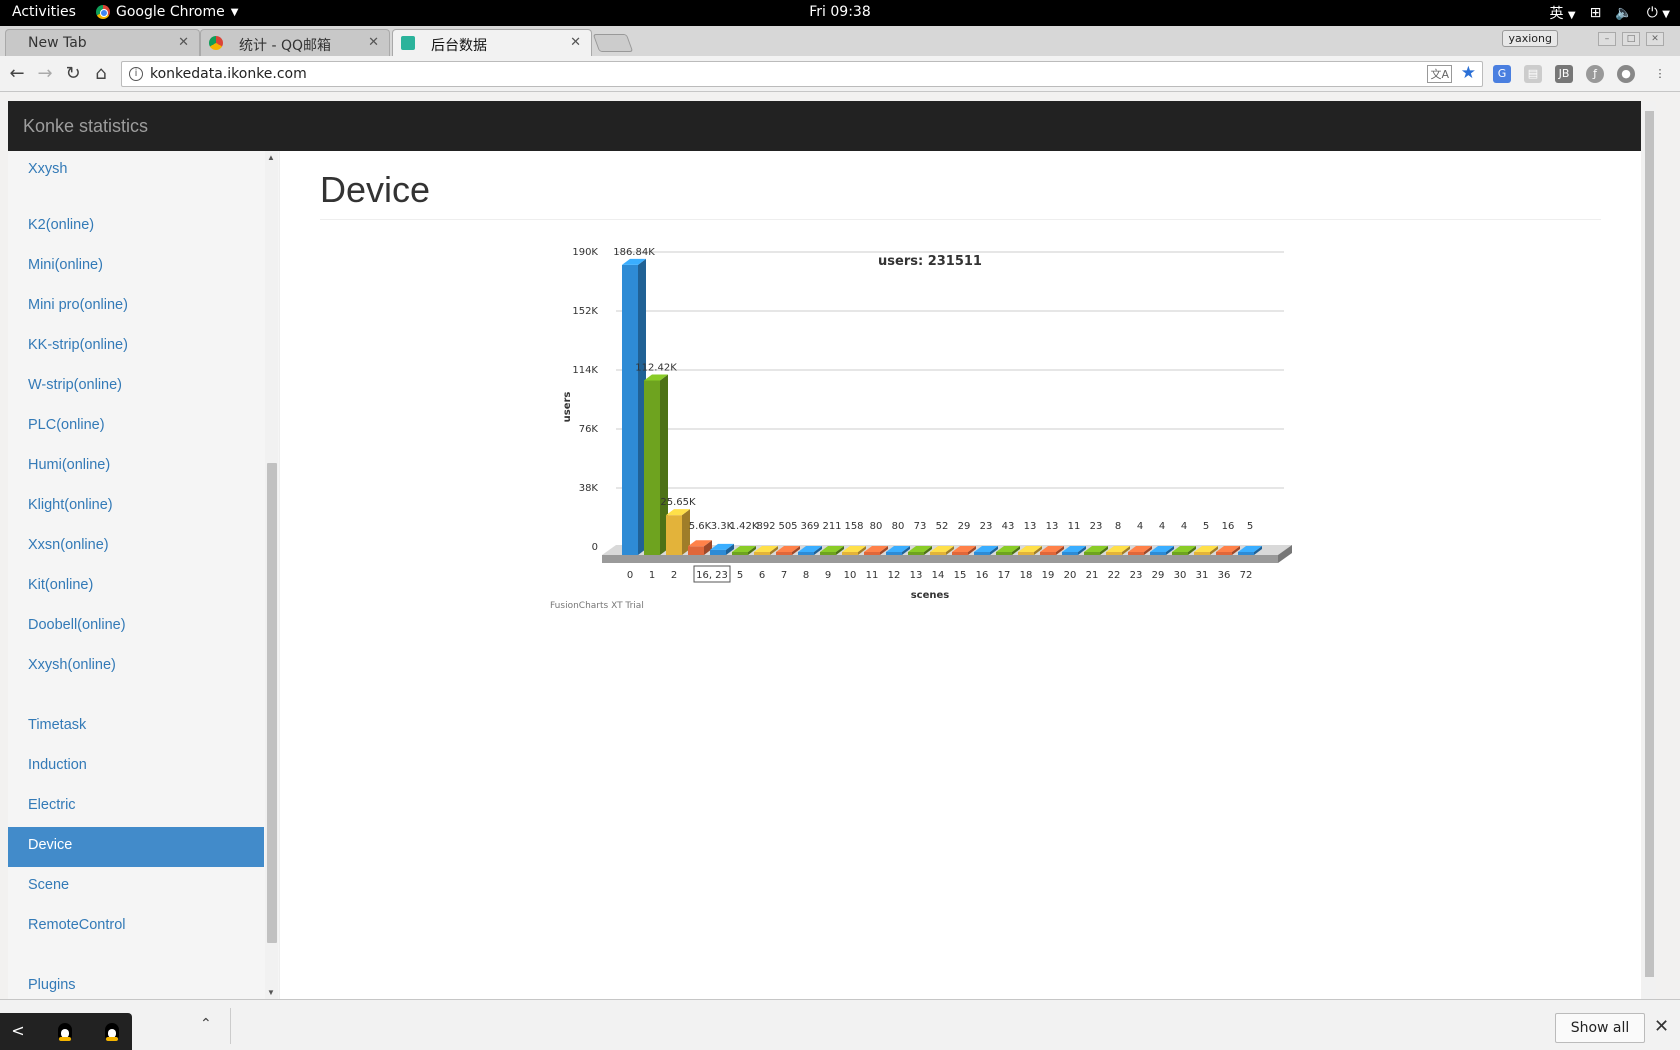 This screenshot has width=1680, height=1050. I want to click on translate-icon: 文A, so click(1439, 74).